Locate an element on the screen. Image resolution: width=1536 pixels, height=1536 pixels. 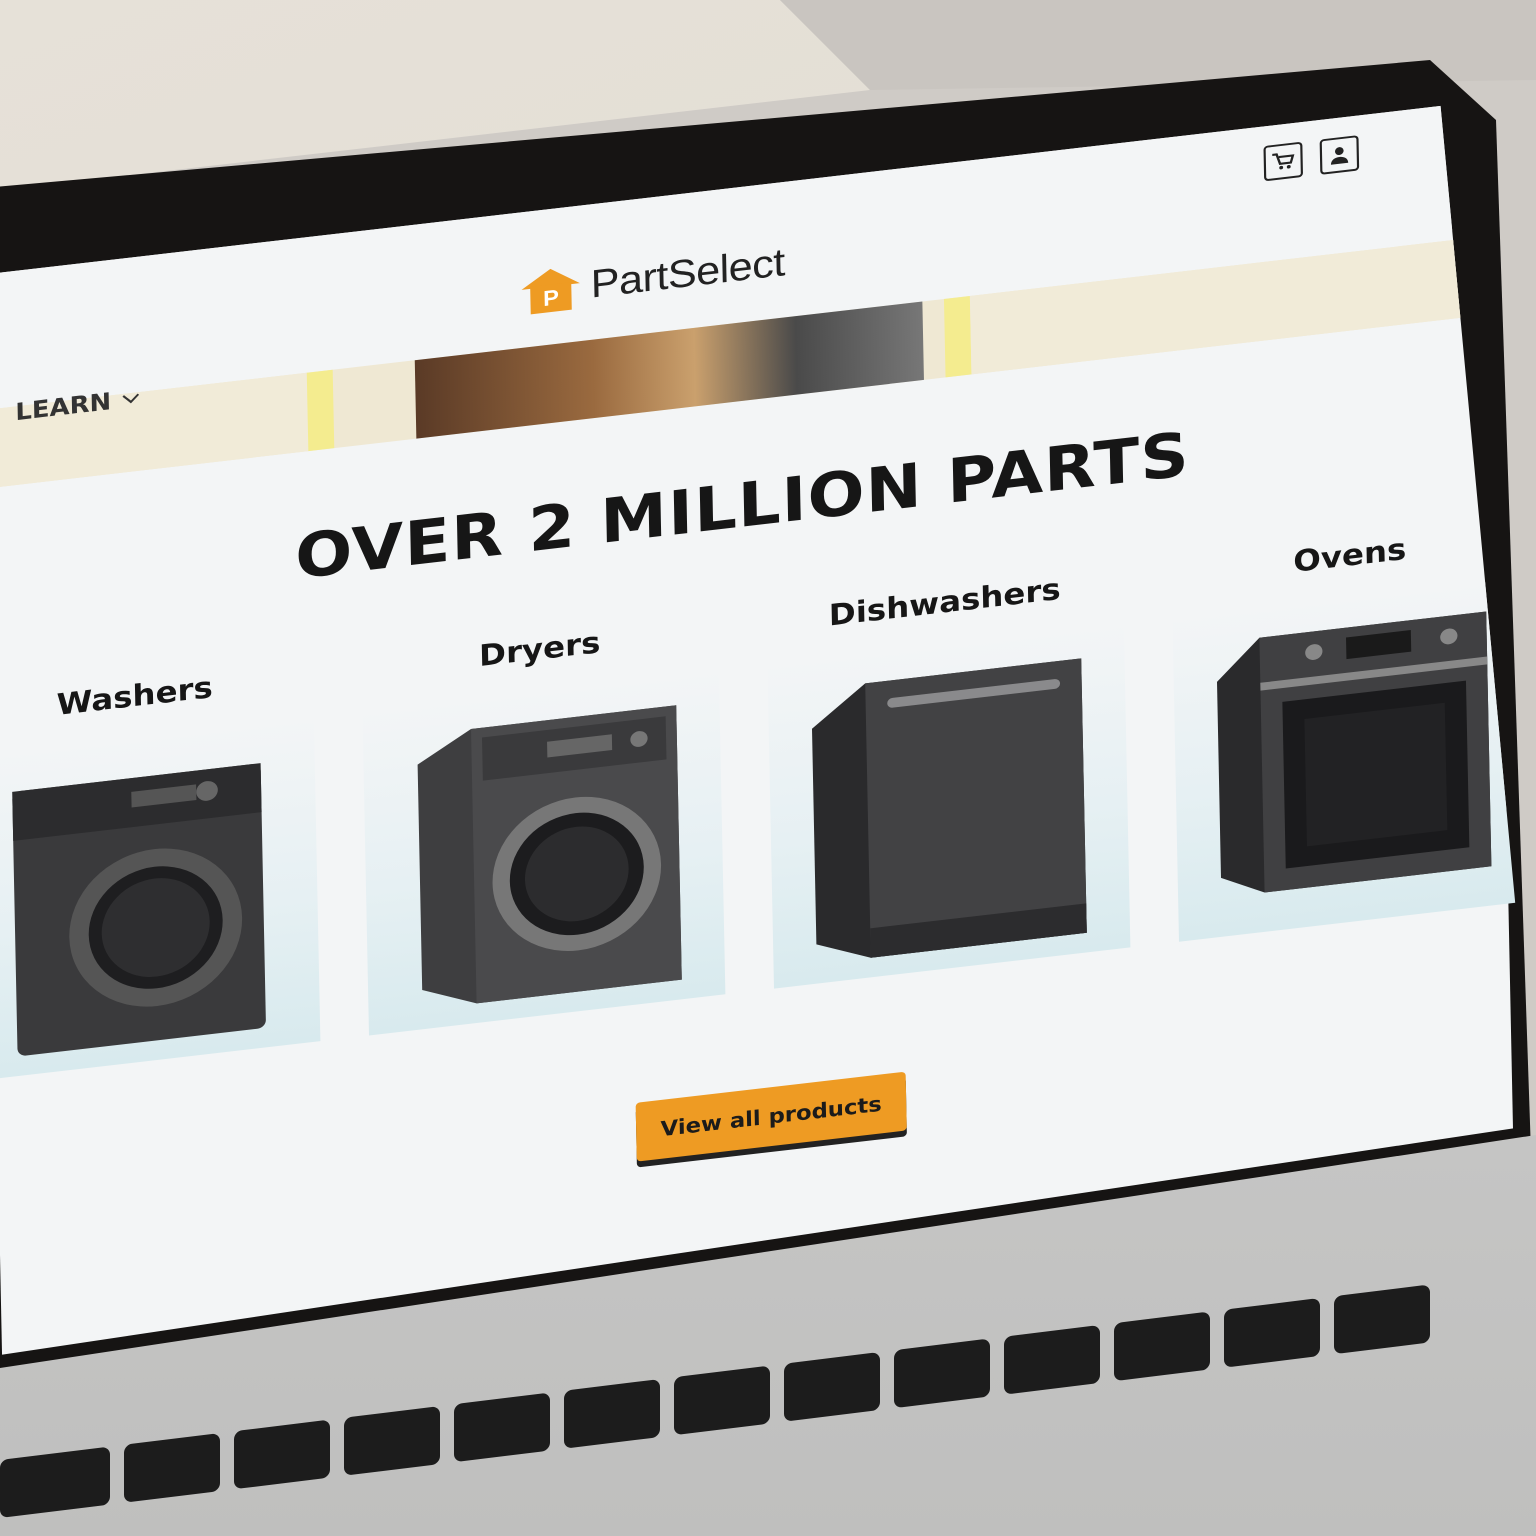
oven-image is located at coordinates (1354, 752).